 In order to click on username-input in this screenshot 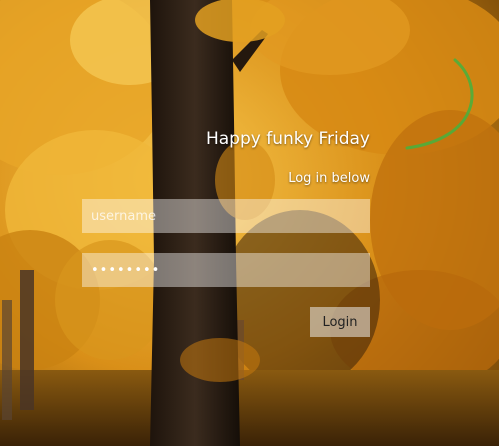, I will do `click(226, 216)`.